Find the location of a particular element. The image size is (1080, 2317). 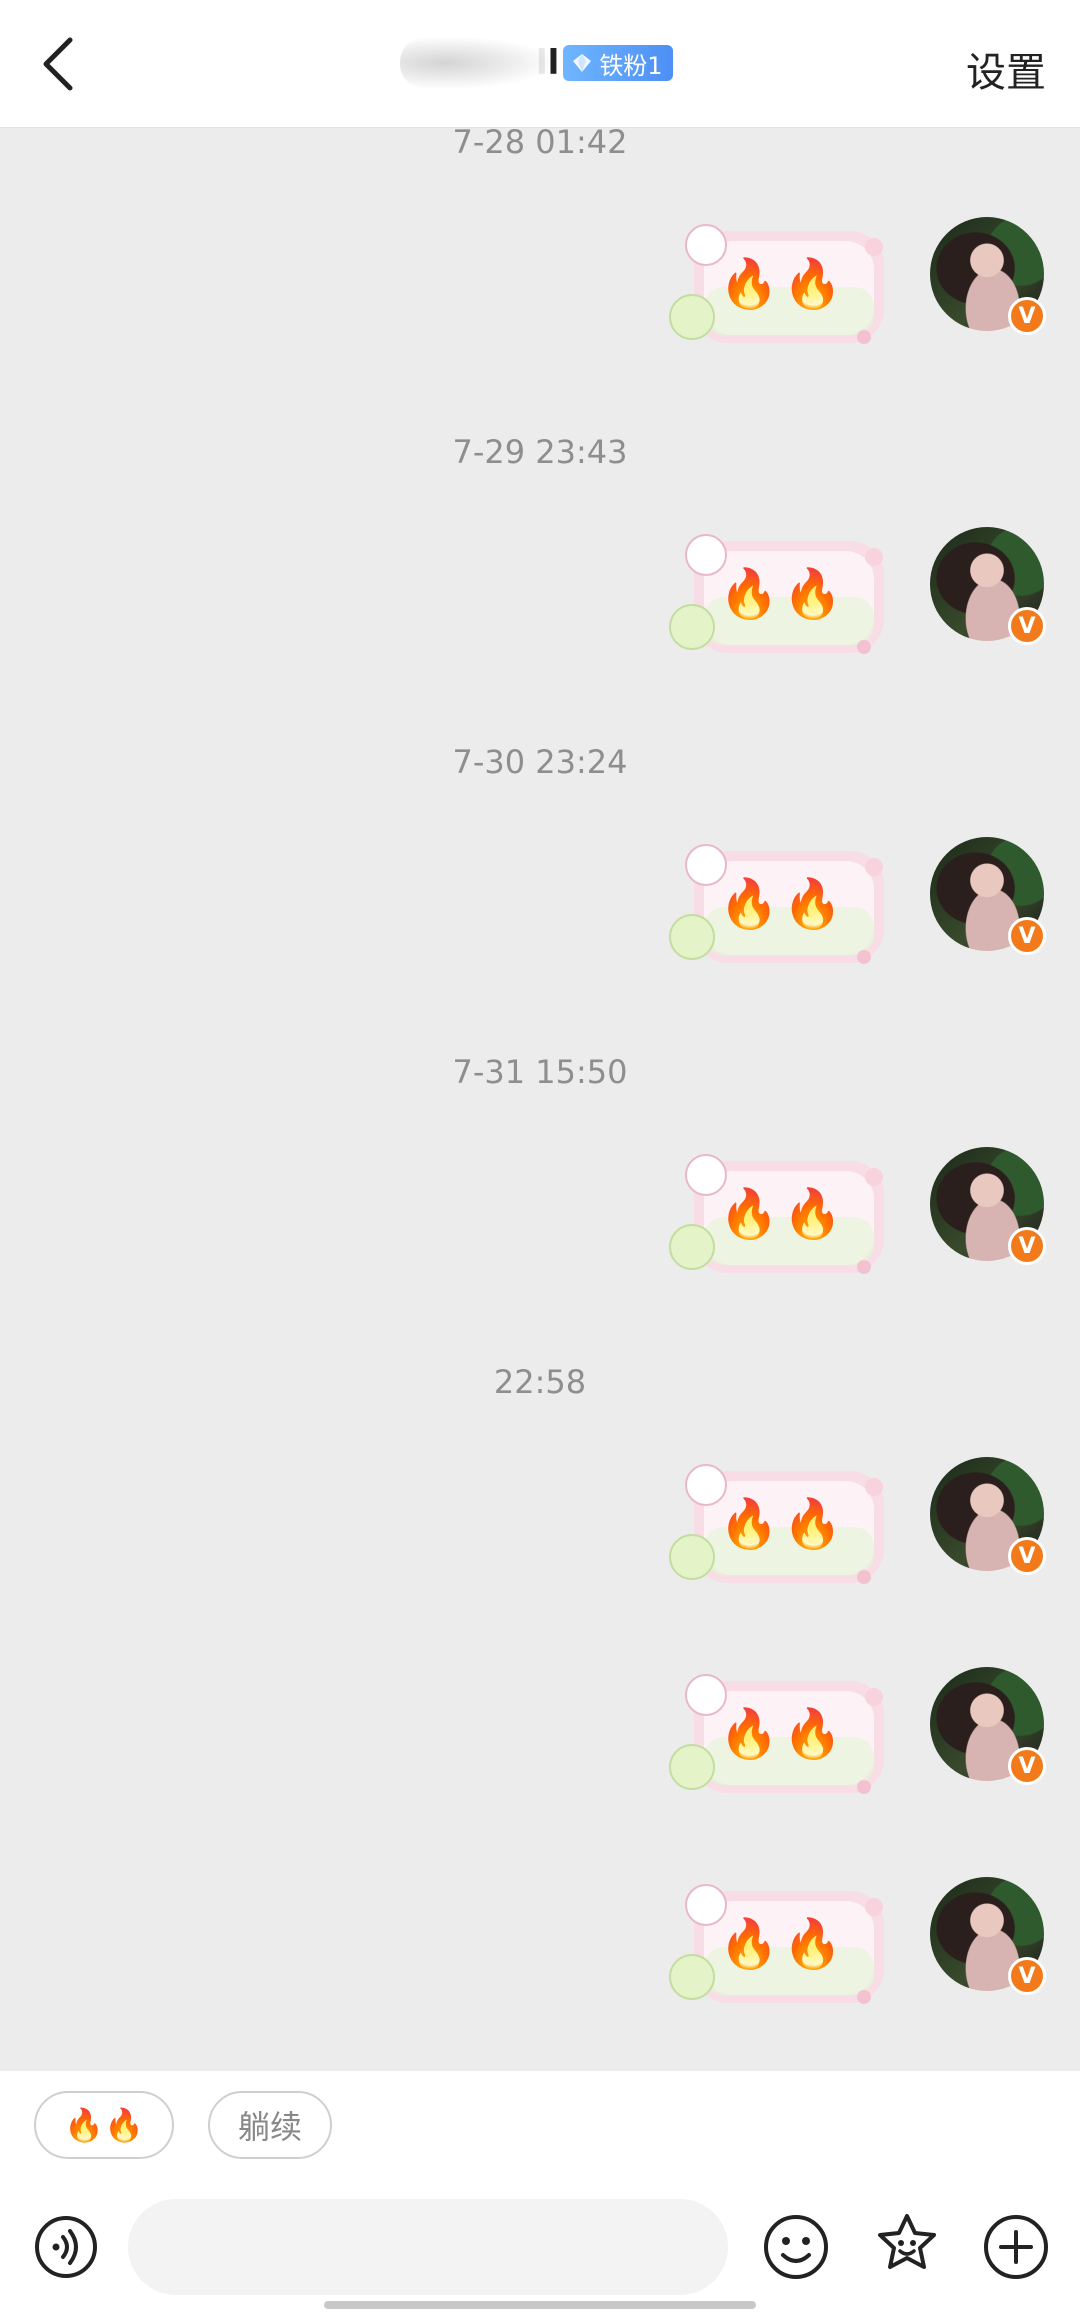

quick-reply-fire: 🔥🔥 is located at coordinates (104, 2125).